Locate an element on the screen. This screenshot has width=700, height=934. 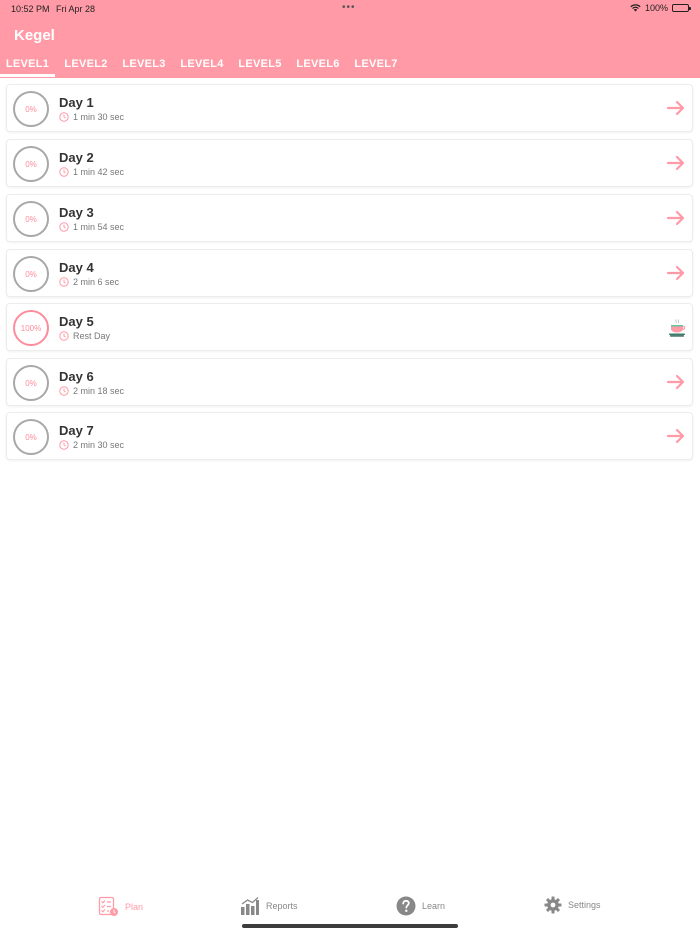
tab-level7: LEVEL7 is located at coordinates (376, 64).